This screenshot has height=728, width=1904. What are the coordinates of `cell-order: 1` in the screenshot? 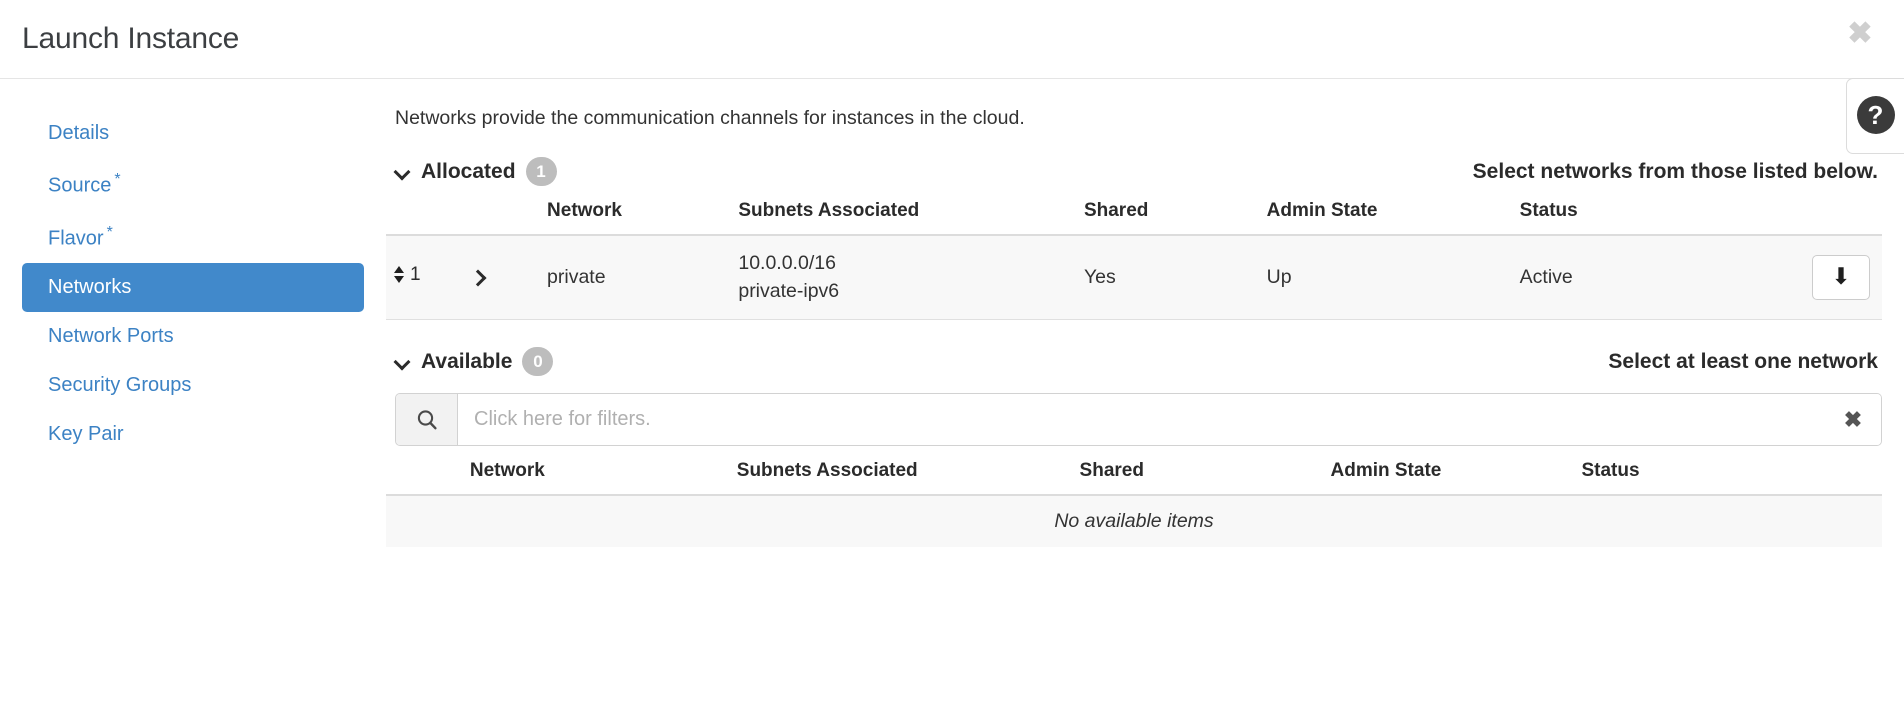 It's located at (424, 277).